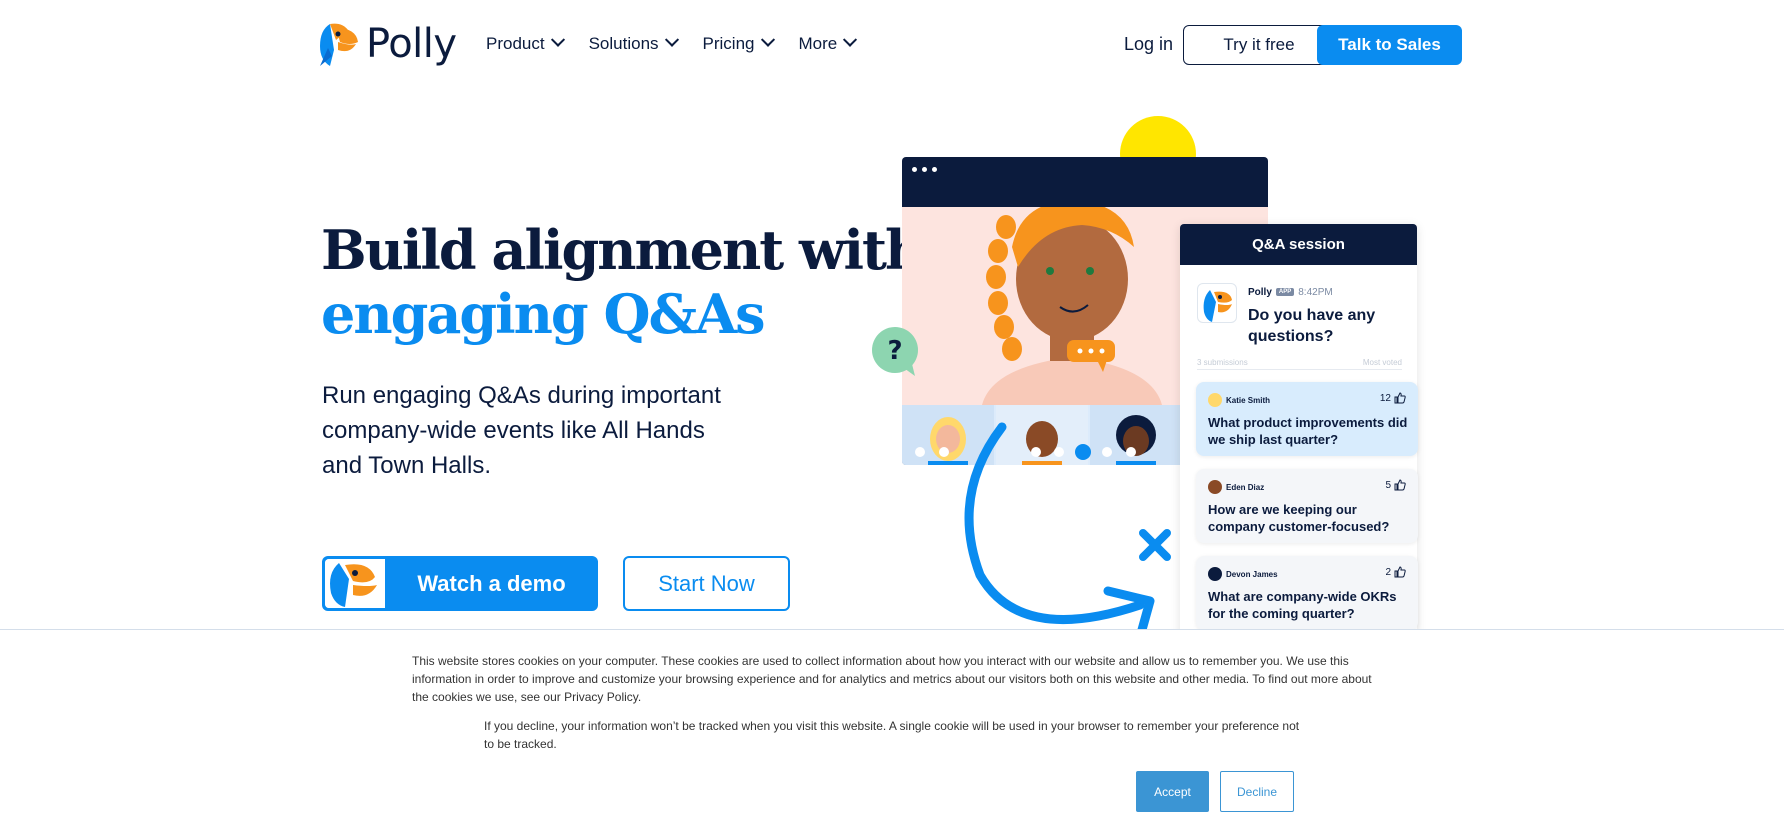  What do you see at coordinates (818, 43) in the screenshot?
I see `nav-item-label: More` at bounding box center [818, 43].